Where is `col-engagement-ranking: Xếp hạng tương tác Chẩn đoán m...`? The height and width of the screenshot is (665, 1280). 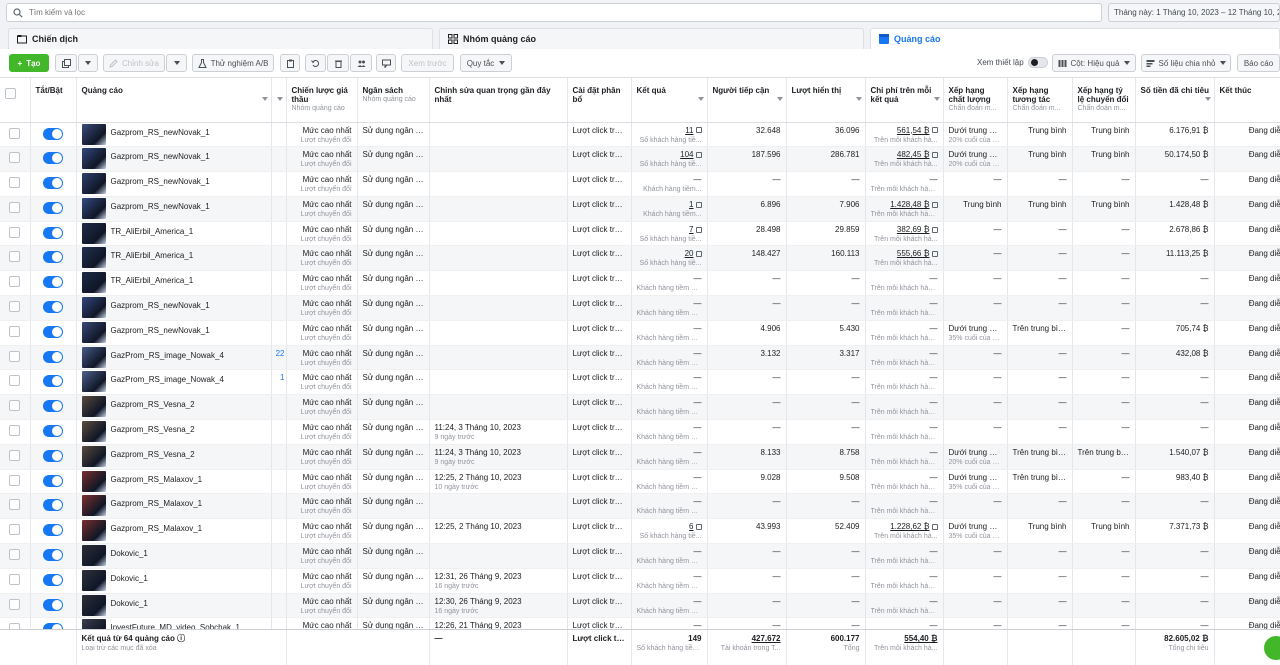
col-engagement-ranking: Xếp hạng tương tác Chẩn đoán m... is located at coordinates (1040, 100).